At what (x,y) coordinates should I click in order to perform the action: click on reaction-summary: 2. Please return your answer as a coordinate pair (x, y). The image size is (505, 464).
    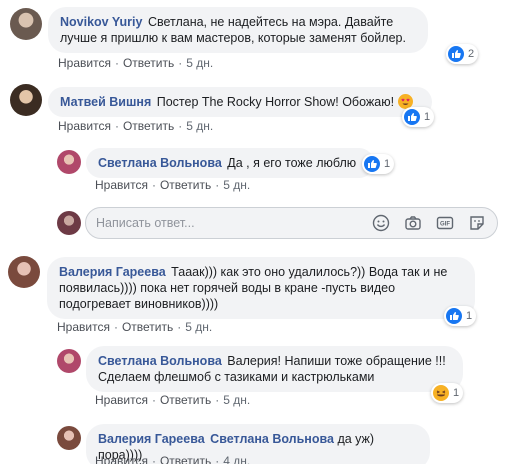
    Looking at the image, I should click on (462, 54).